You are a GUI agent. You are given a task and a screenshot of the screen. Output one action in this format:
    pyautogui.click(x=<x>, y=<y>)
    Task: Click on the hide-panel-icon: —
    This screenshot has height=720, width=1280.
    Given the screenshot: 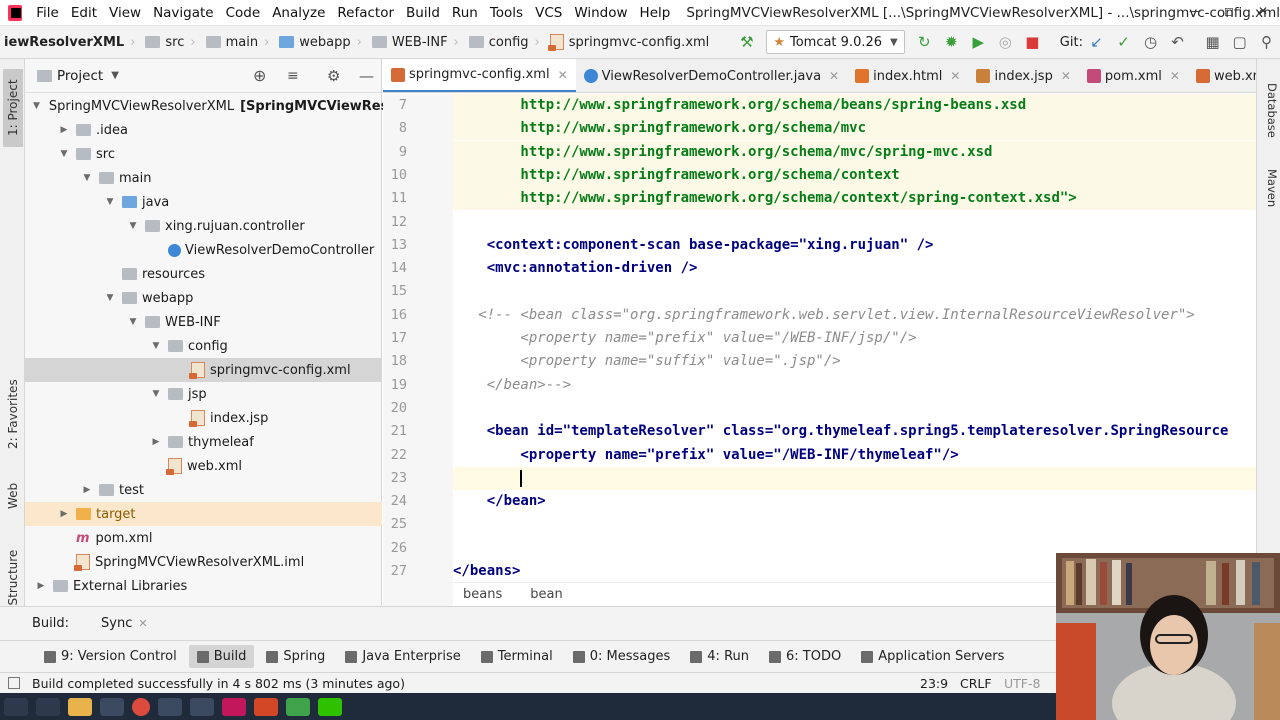 What is the action you would take?
    pyautogui.click(x=366, y=76)
    